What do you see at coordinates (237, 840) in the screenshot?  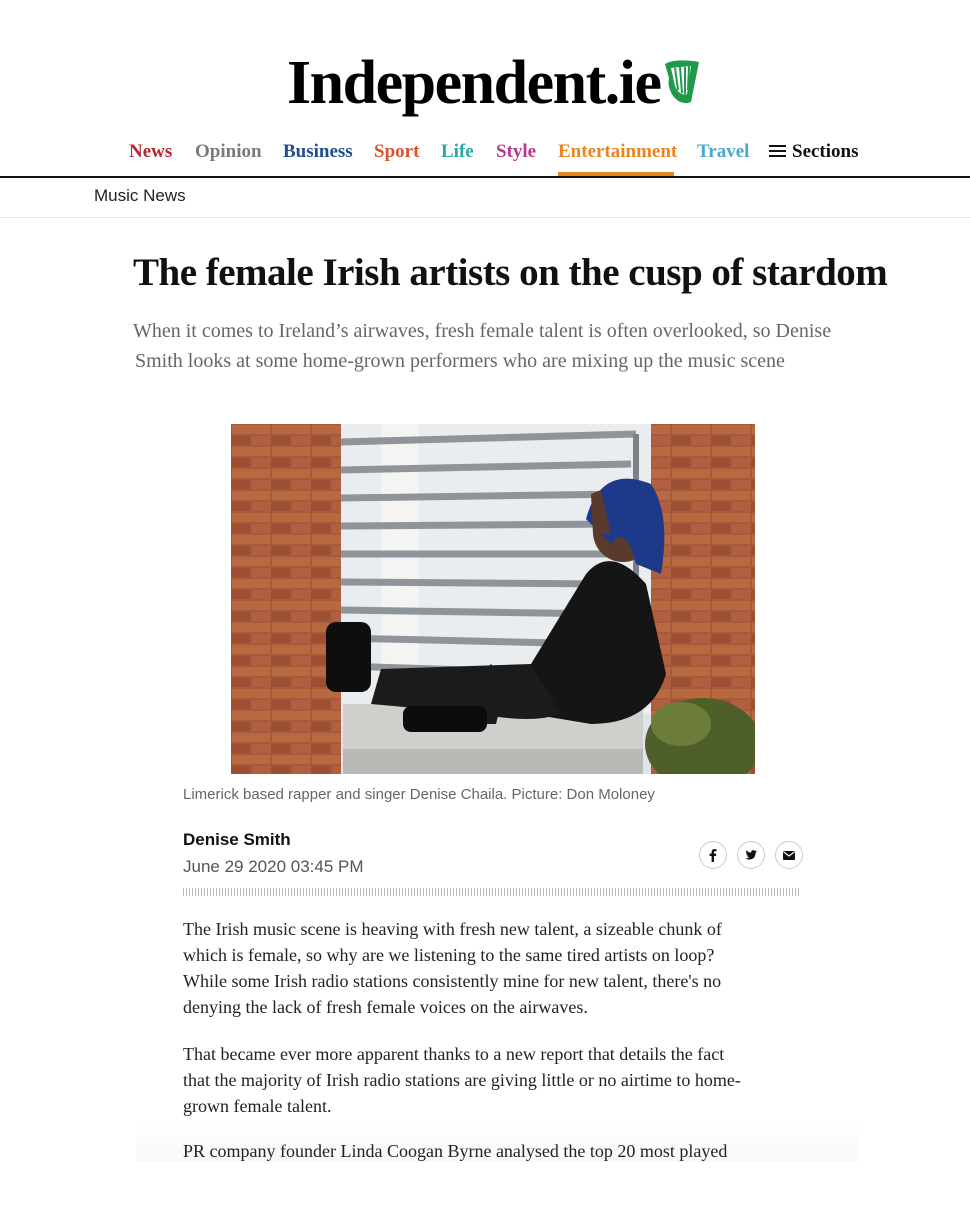 I see `author-name: Denise Smith` at bounding box center [237, 840].